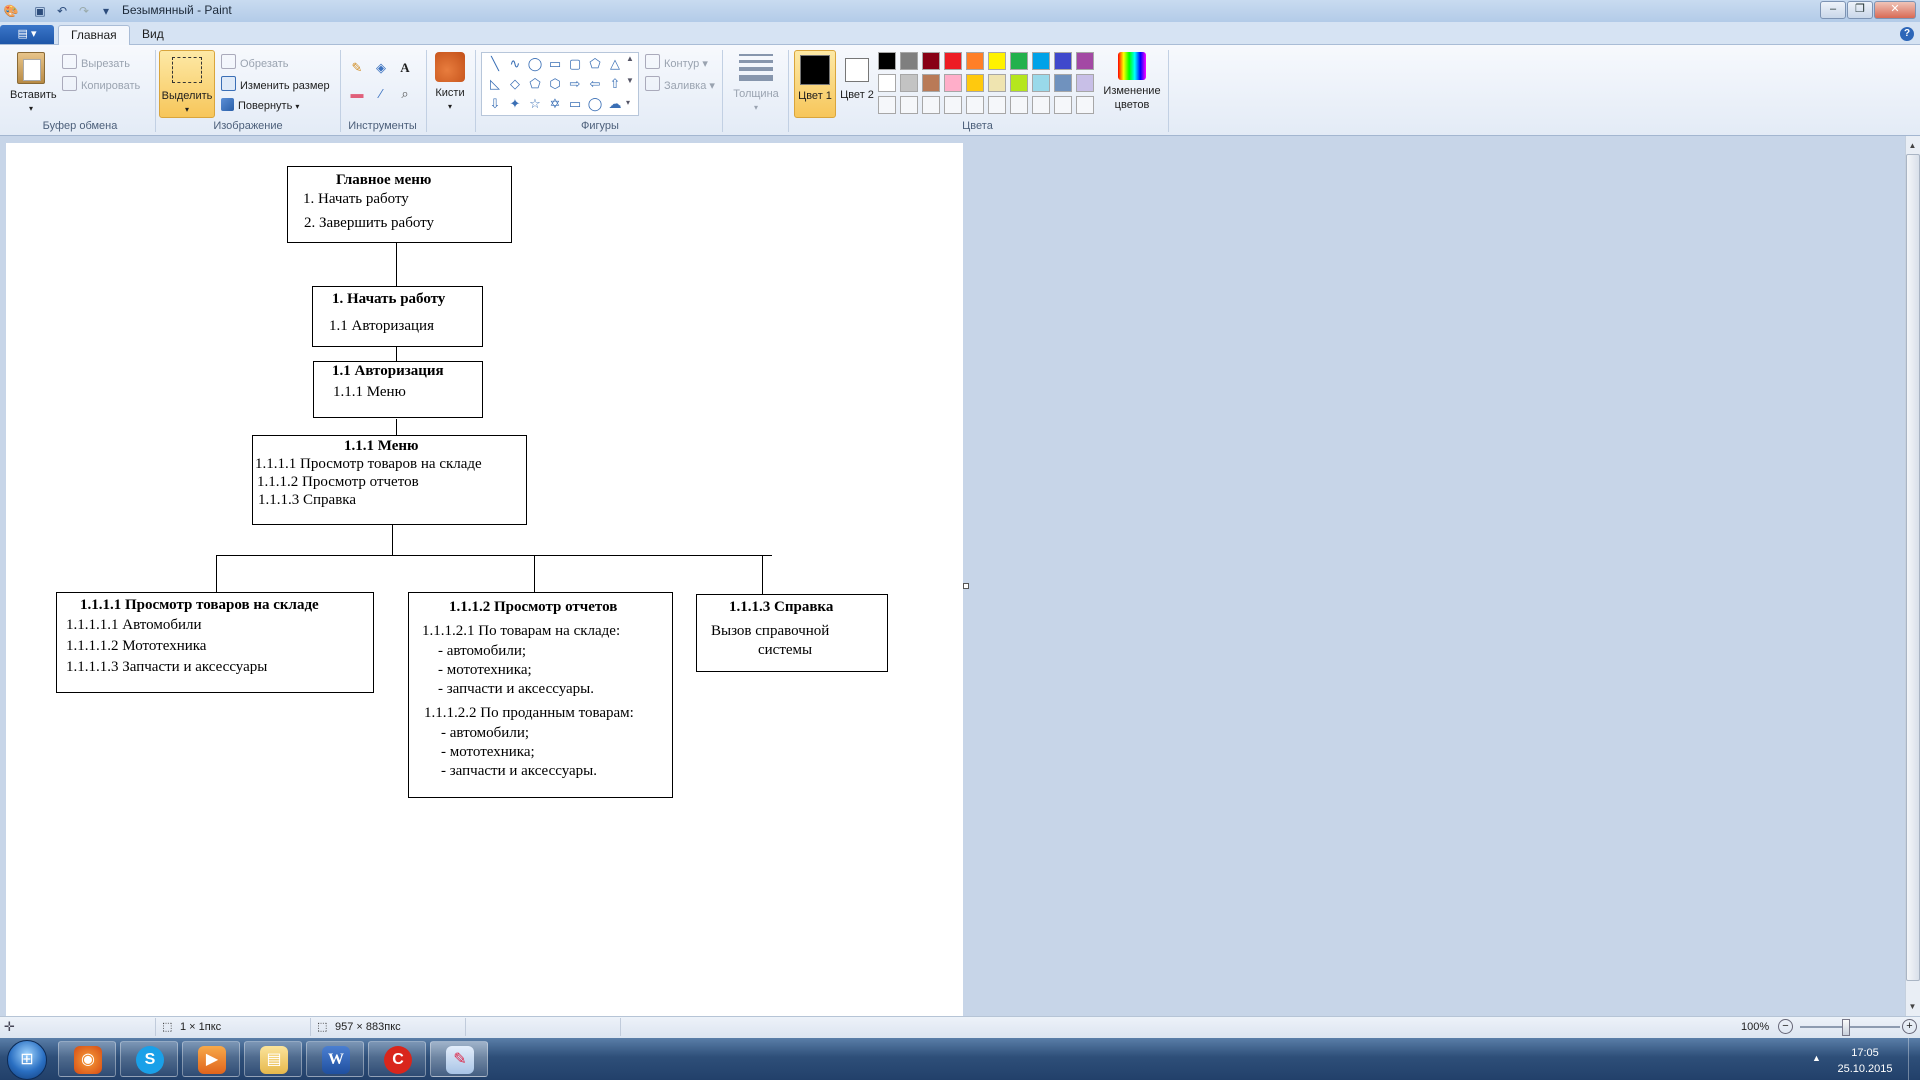 The width and height of the screenshot is (1920, 1080). What do you see at coordinates (676, 62) in the screenshot?
I see `outline-button: Контур ▾` at bounding box center [676, 62].